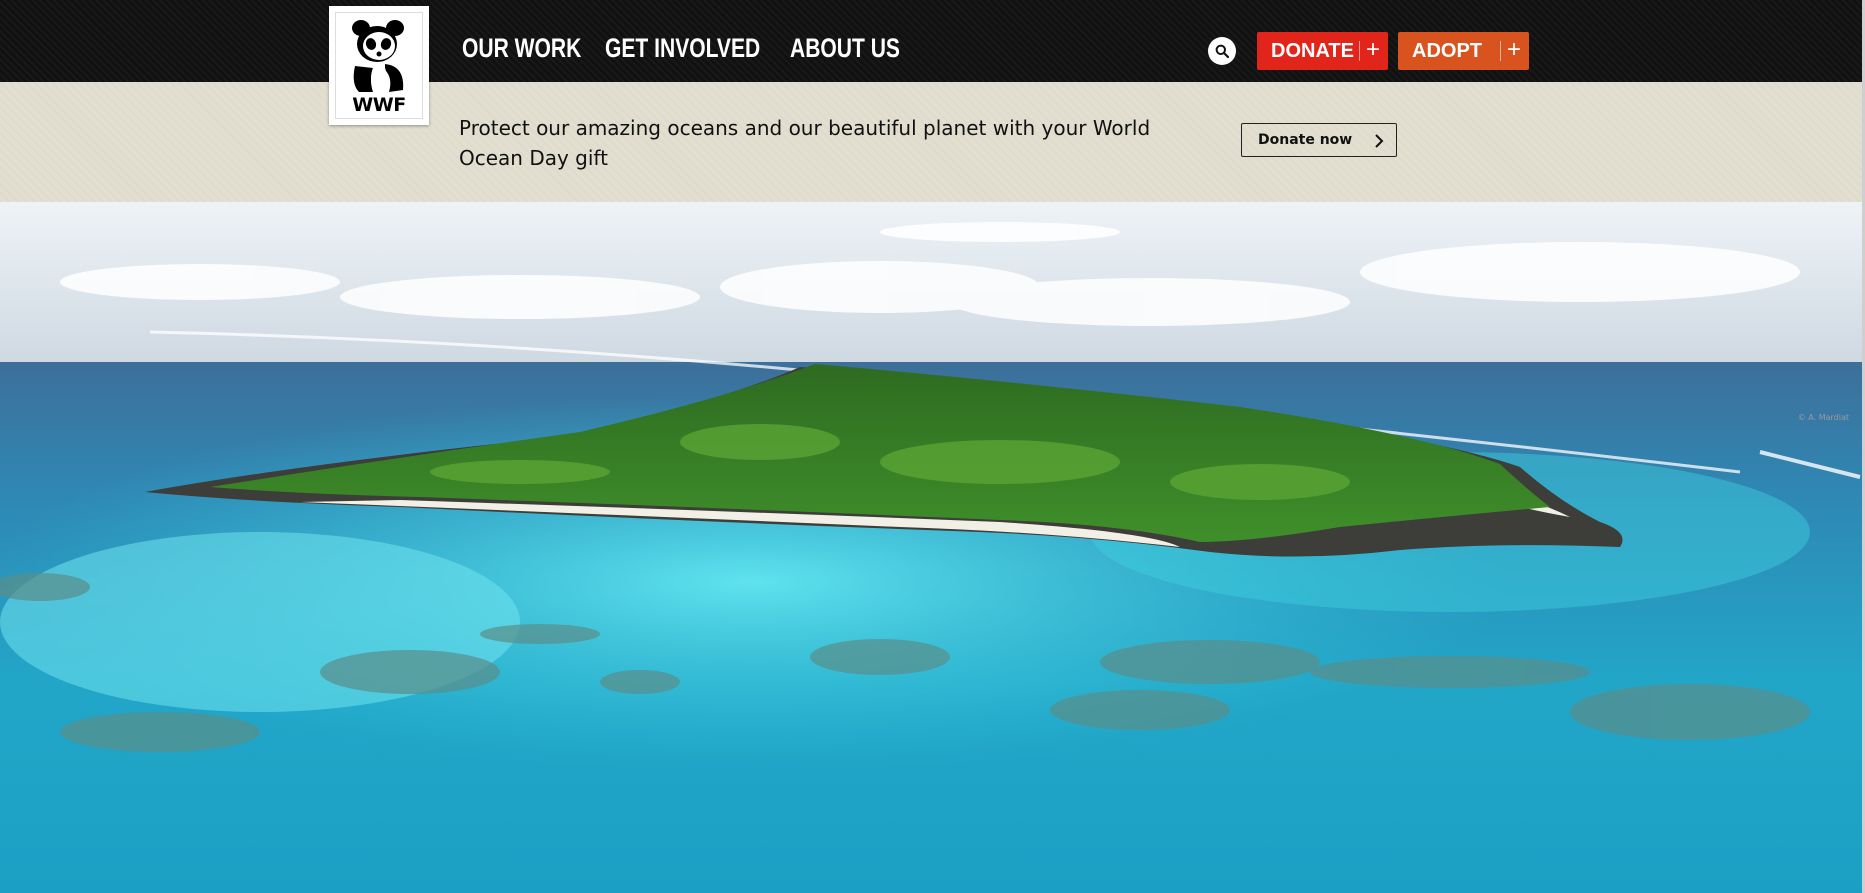  I want to click on donate-now-button: Donate now, so click(1319, 140).